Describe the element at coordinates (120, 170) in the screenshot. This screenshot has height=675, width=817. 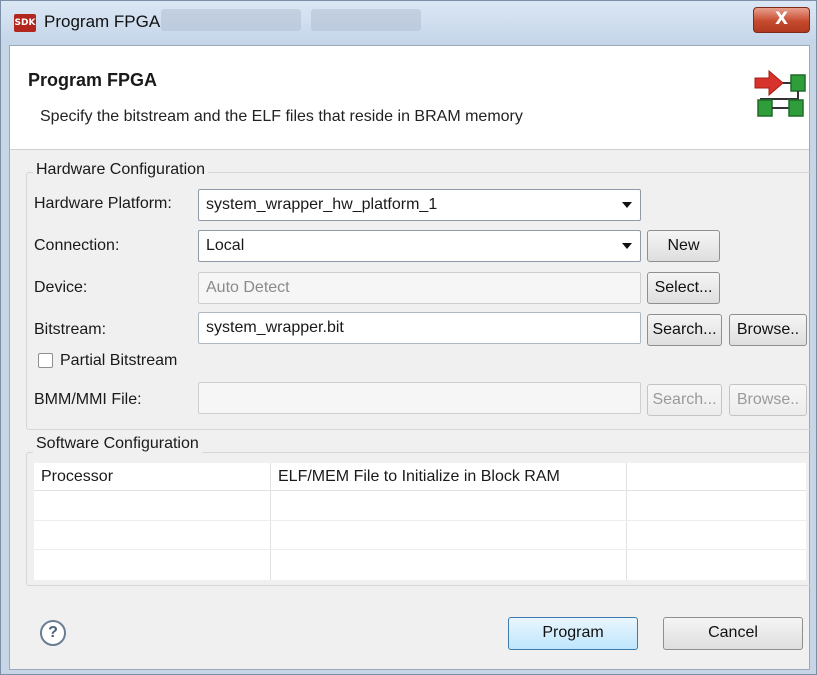
I see `hardware-configuration-legend: Hardware Configuration` at that location.